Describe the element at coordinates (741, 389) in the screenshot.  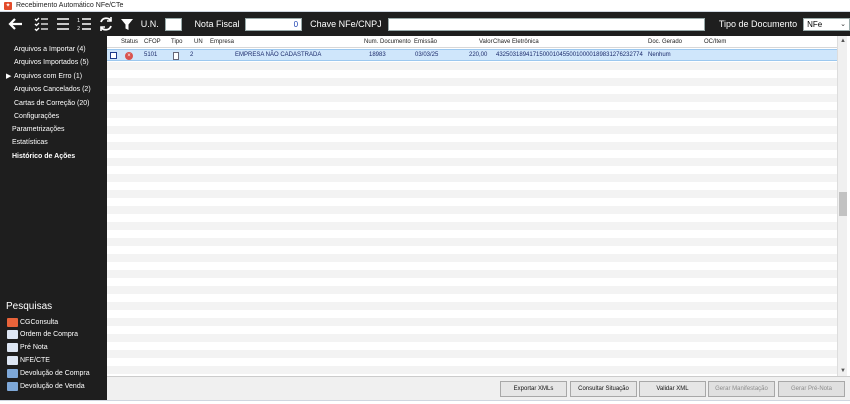
I see `gerar-manifestacao-button: Gerar Manifestação` at that location.